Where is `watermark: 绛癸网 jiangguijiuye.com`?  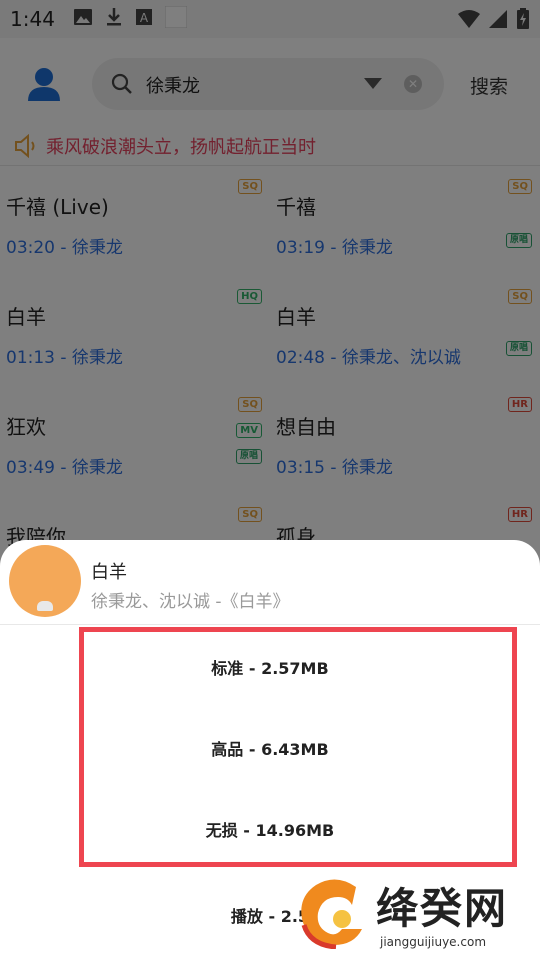 watermark: 绛癸网 jiangguijiuye.com is located at coordinates (418, 916).